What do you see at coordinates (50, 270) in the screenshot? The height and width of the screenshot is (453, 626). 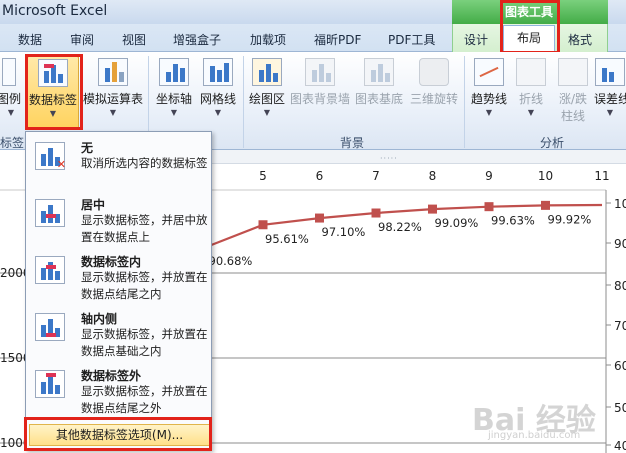 I see `data-labels-inside-end-icon` at bounding box center [50, 270].